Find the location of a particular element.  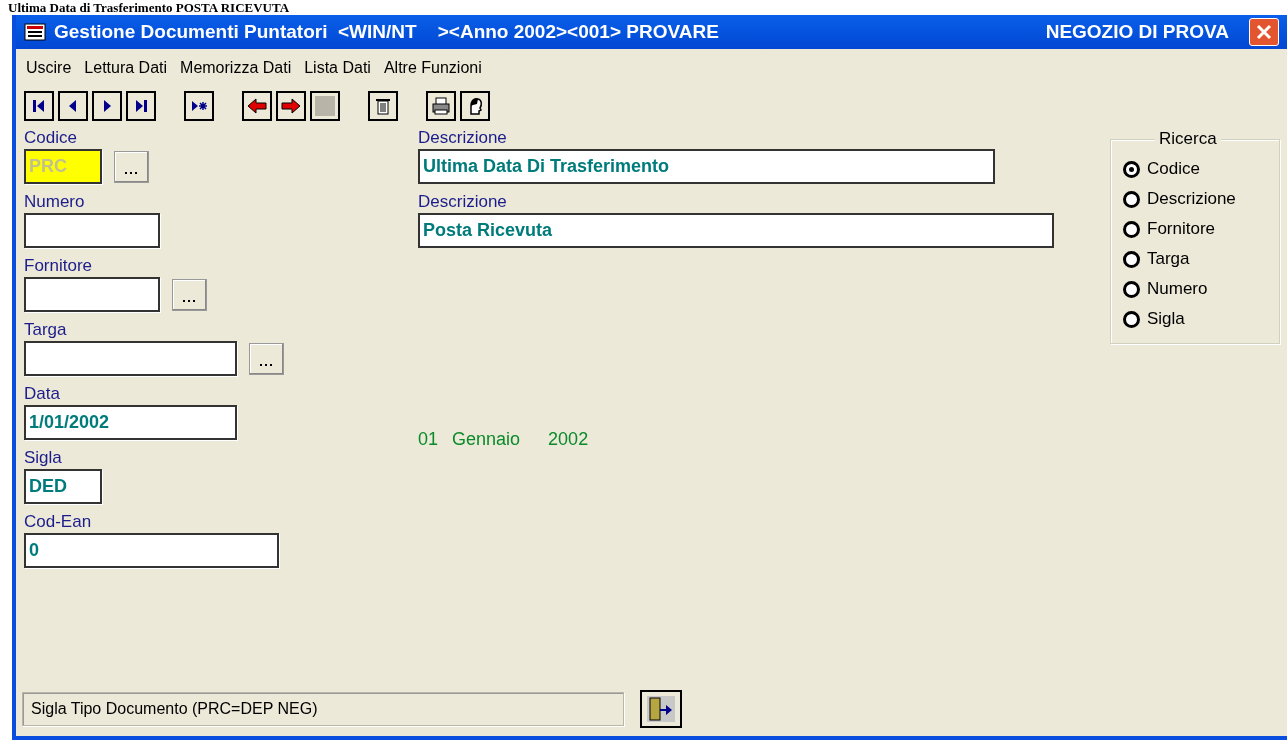

input-field: 1/01/2002 is located at coordinates (130, 422).